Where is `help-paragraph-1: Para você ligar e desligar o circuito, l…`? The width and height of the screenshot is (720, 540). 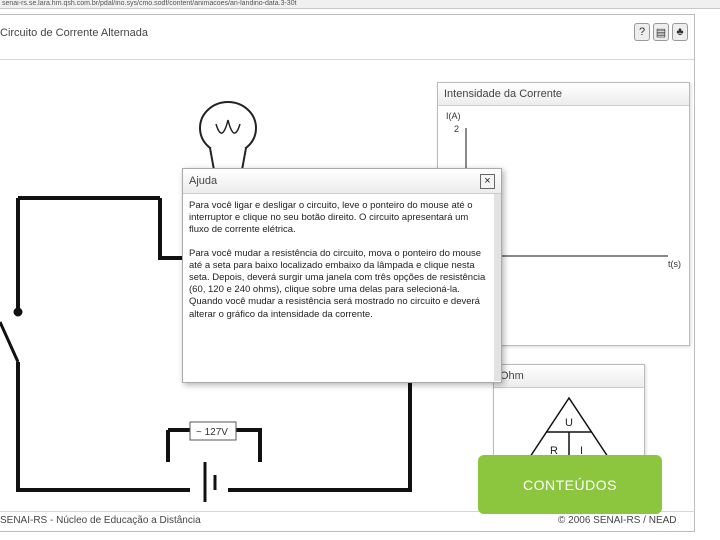 help-paragraph-1: Para você ligar e desligar o circuito, l… is located at coordinates (331, 218).